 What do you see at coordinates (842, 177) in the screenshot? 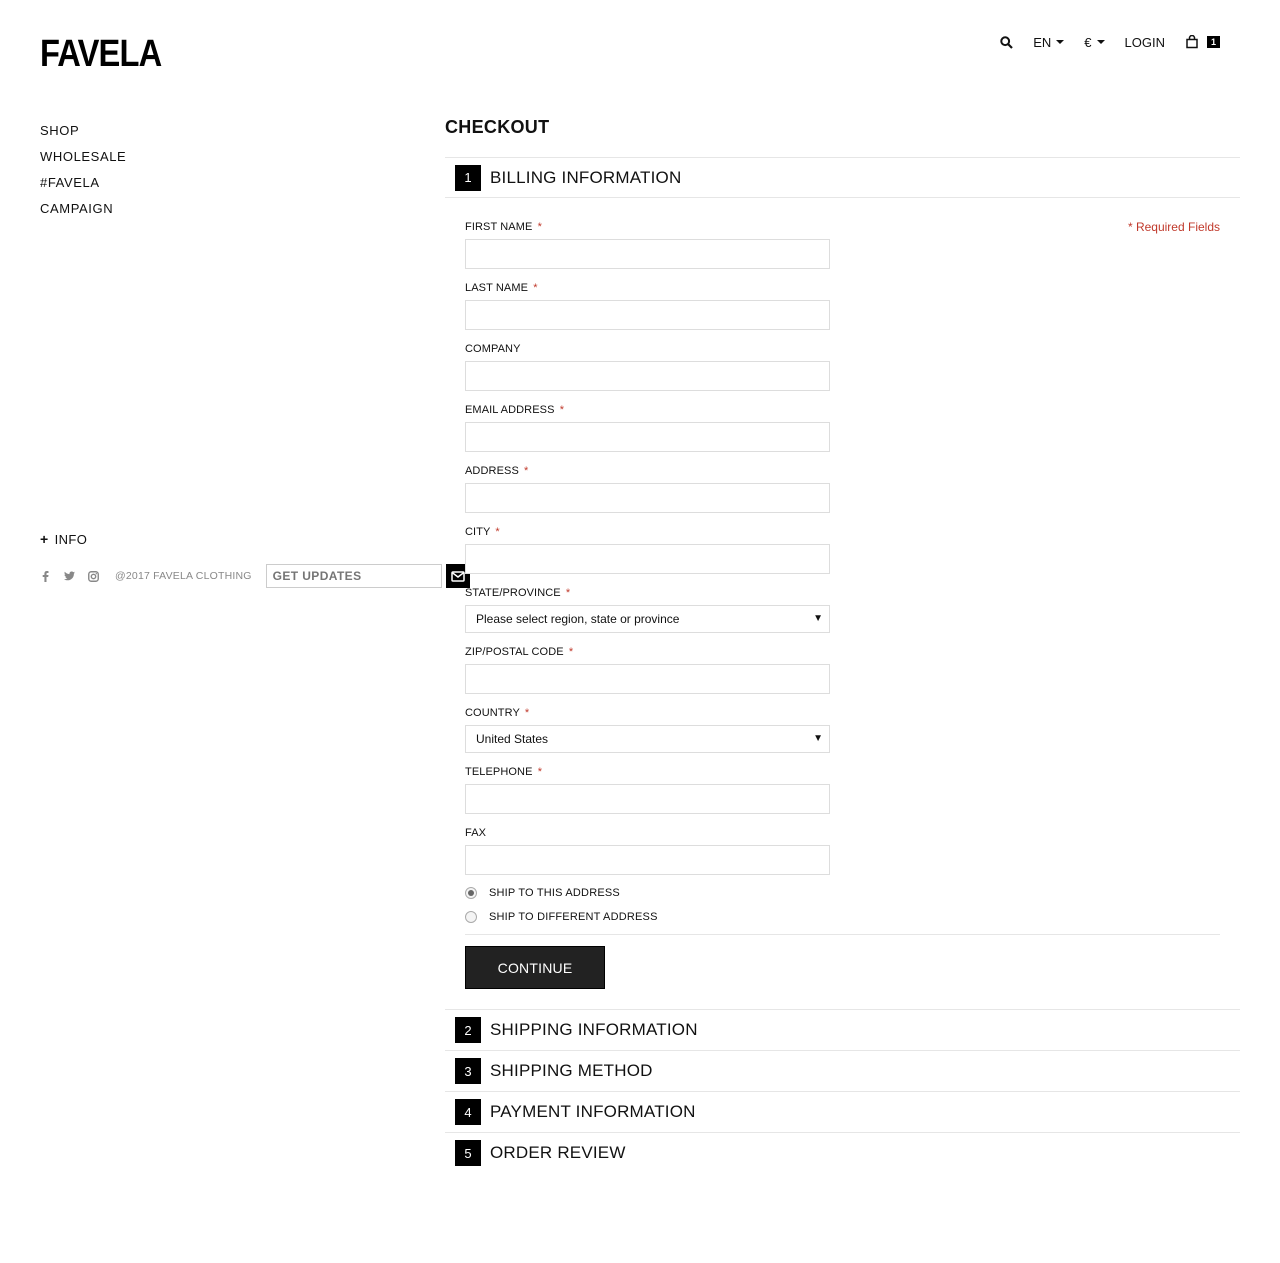
I see `step-billing-header: 1 BILLING INFORMATION` at bounding box center [842, 177].